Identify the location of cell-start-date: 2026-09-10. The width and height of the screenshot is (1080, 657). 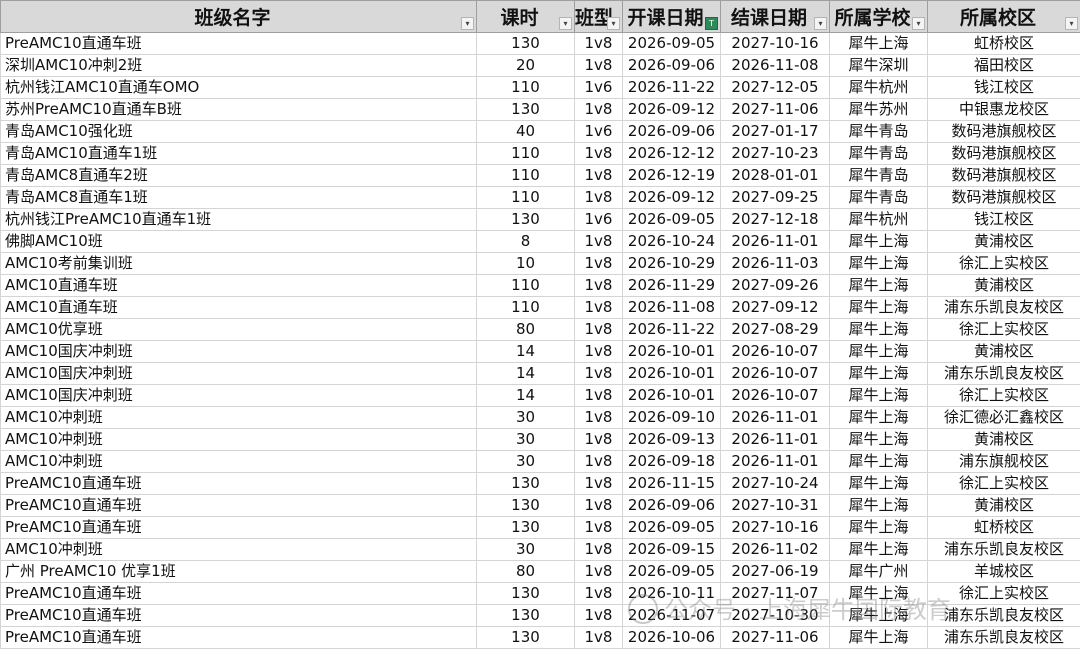
(671, 417).